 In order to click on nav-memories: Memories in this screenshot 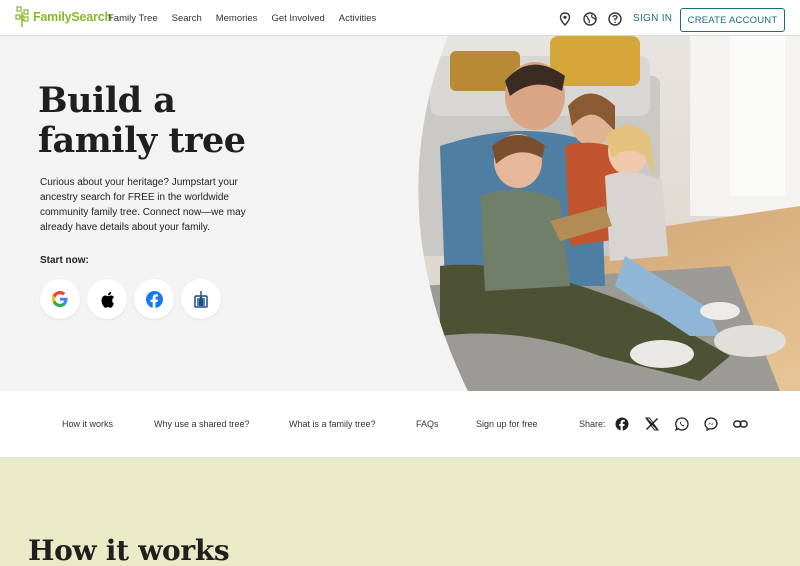, I will do `click(237, 18)`.